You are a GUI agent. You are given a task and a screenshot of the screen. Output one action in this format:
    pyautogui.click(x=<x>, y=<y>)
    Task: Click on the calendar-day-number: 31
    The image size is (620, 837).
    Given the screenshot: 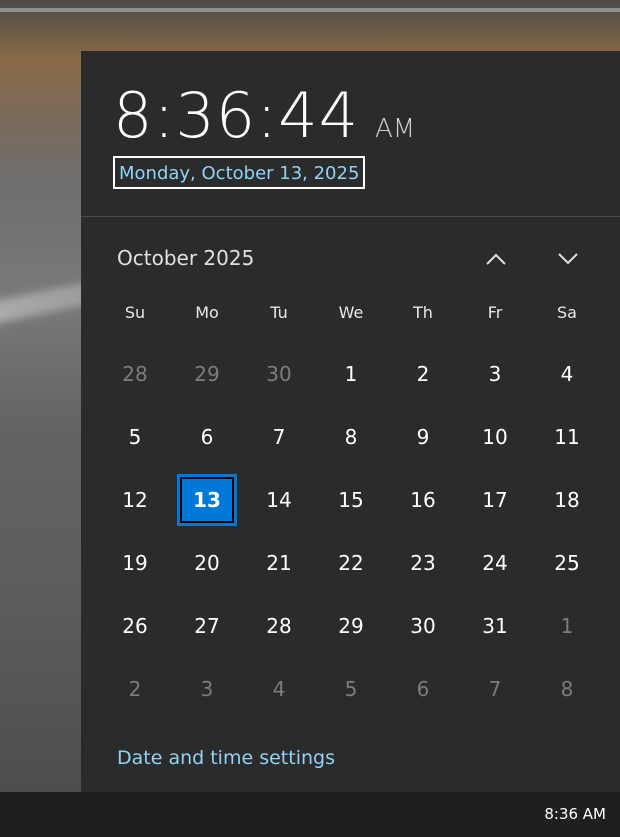 What is the action you would take?
    pyautogui.click(x=495, y=625)
    